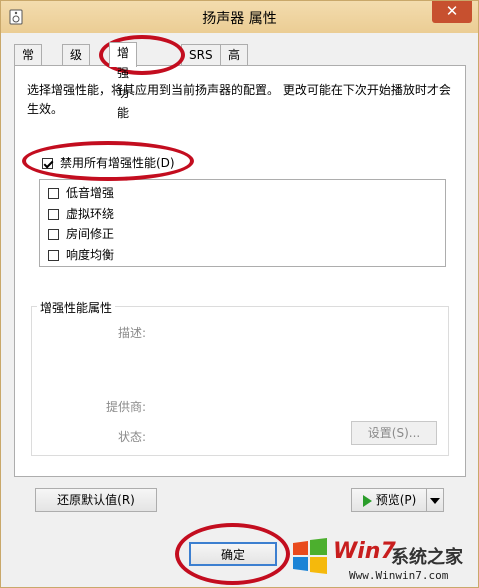 This screenshot has height=588, width=479. I want to click on enhancements-description: 选择增强性能，将其应用到当前扬声器的配置。 更改可能在下次开始播放时才会生效。, so click(239, 99).